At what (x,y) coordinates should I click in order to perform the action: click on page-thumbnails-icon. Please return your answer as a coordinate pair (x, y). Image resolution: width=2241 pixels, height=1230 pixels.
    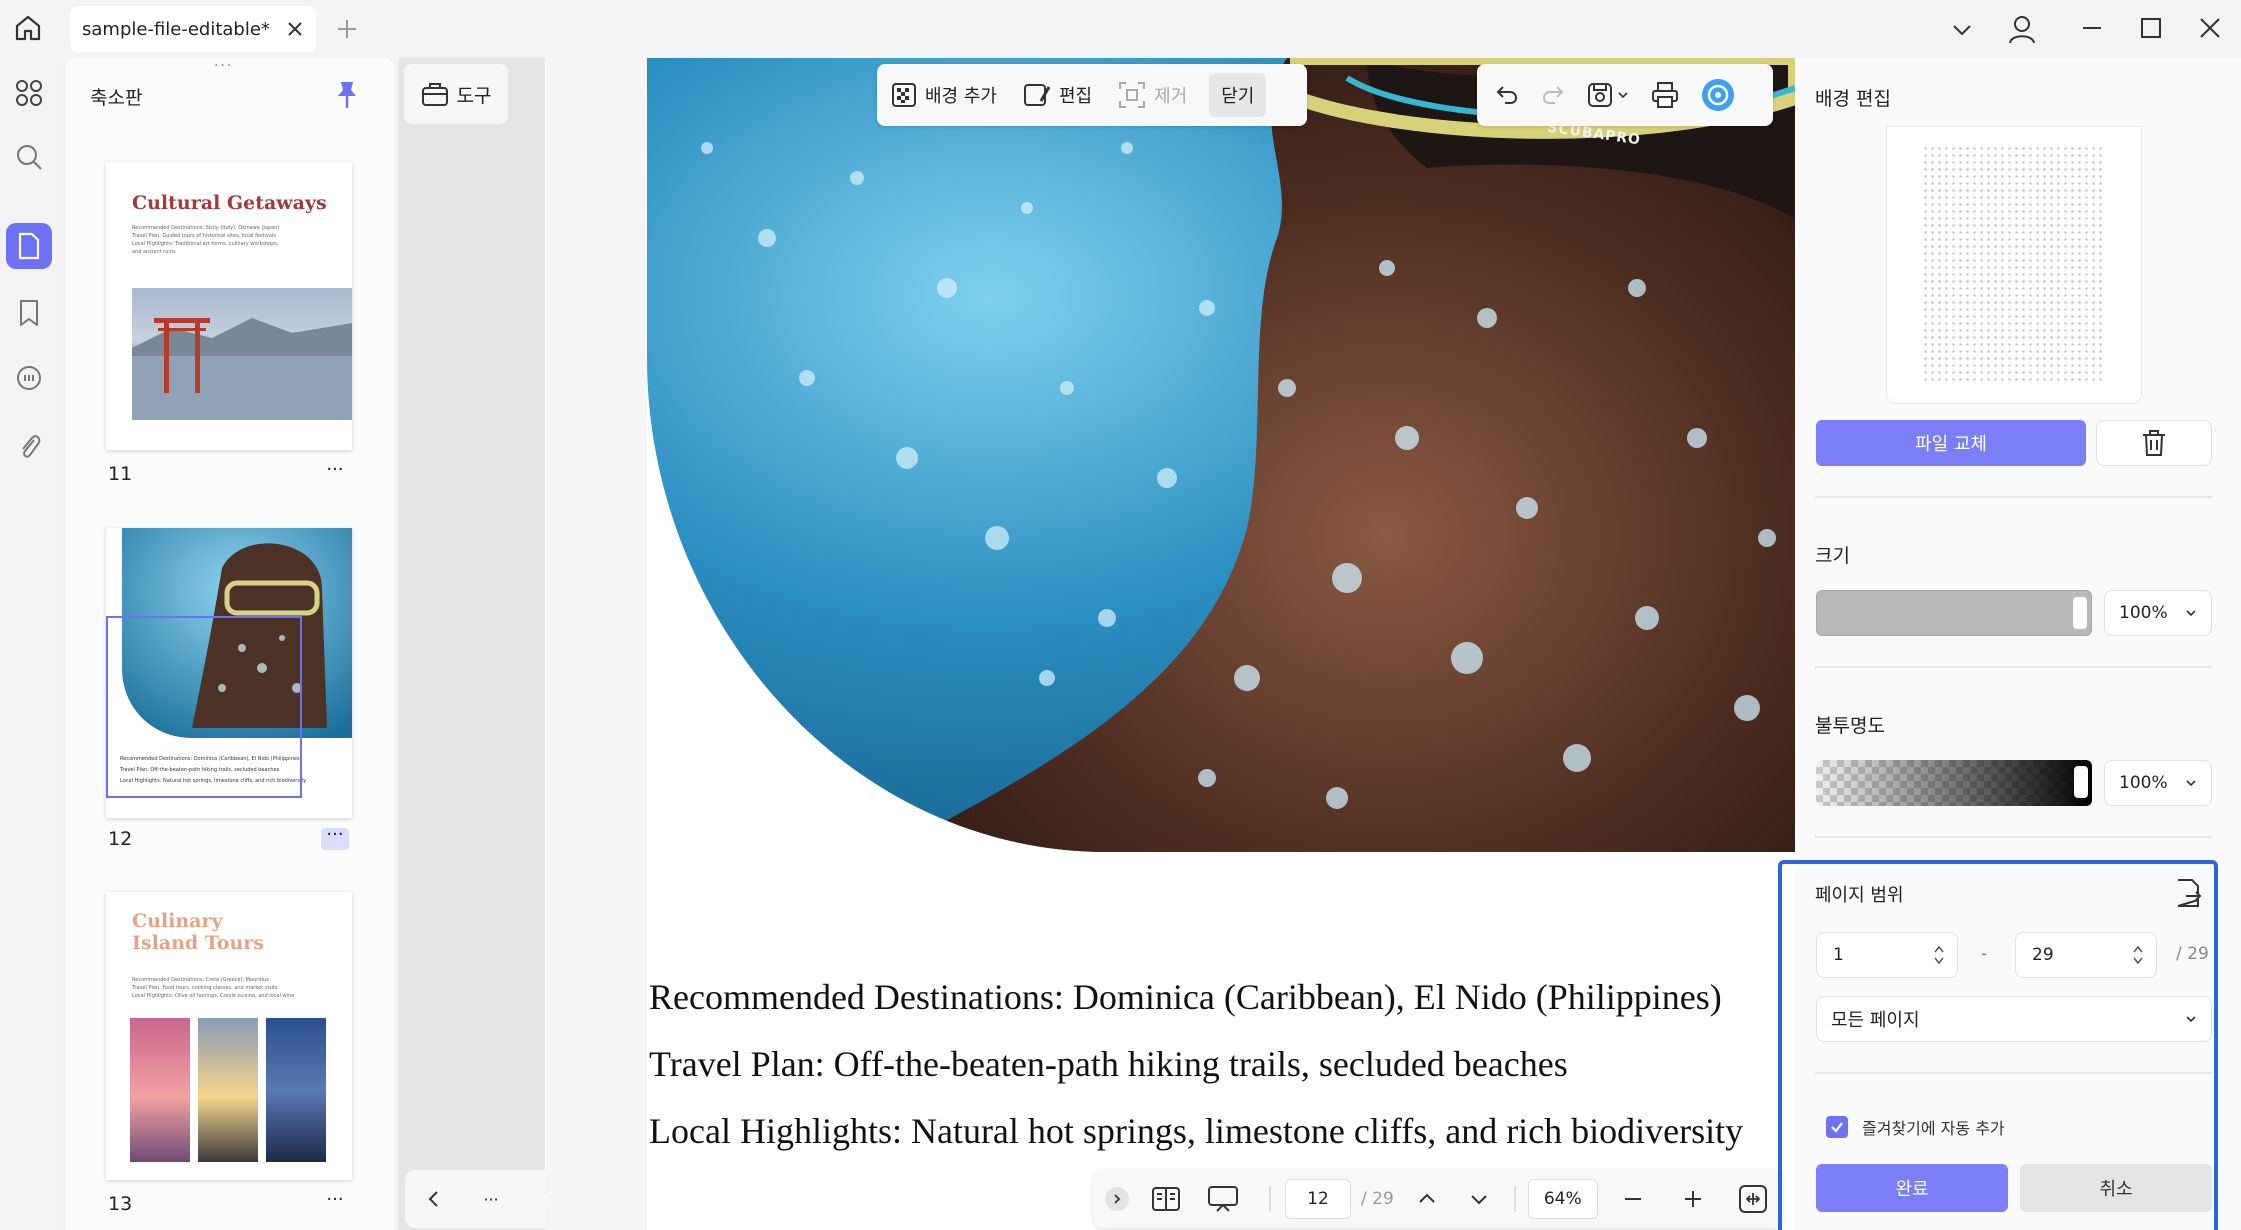
    Looking at the image, I should click on (29, 246).